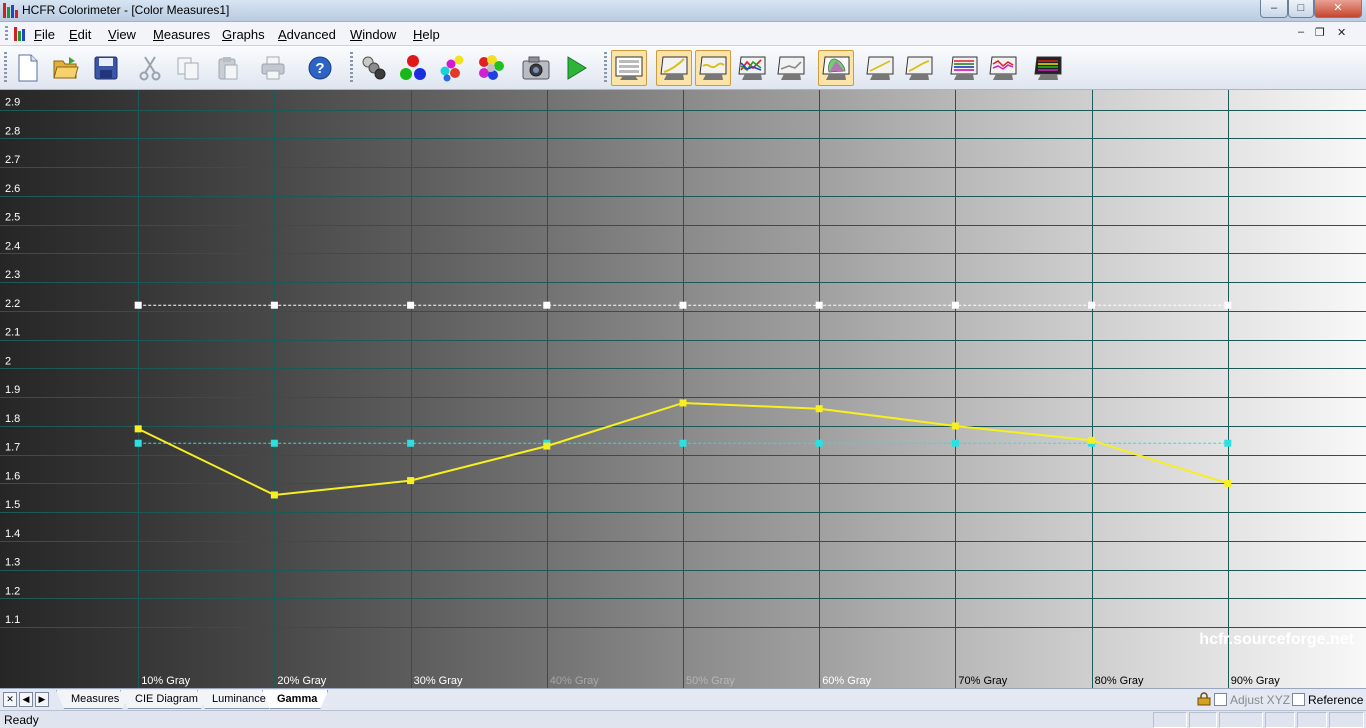 The image size is (1366, 728). Describe the element at coordinates (373, 34) in the screenshot. I see `menu-window: Window` at that location.